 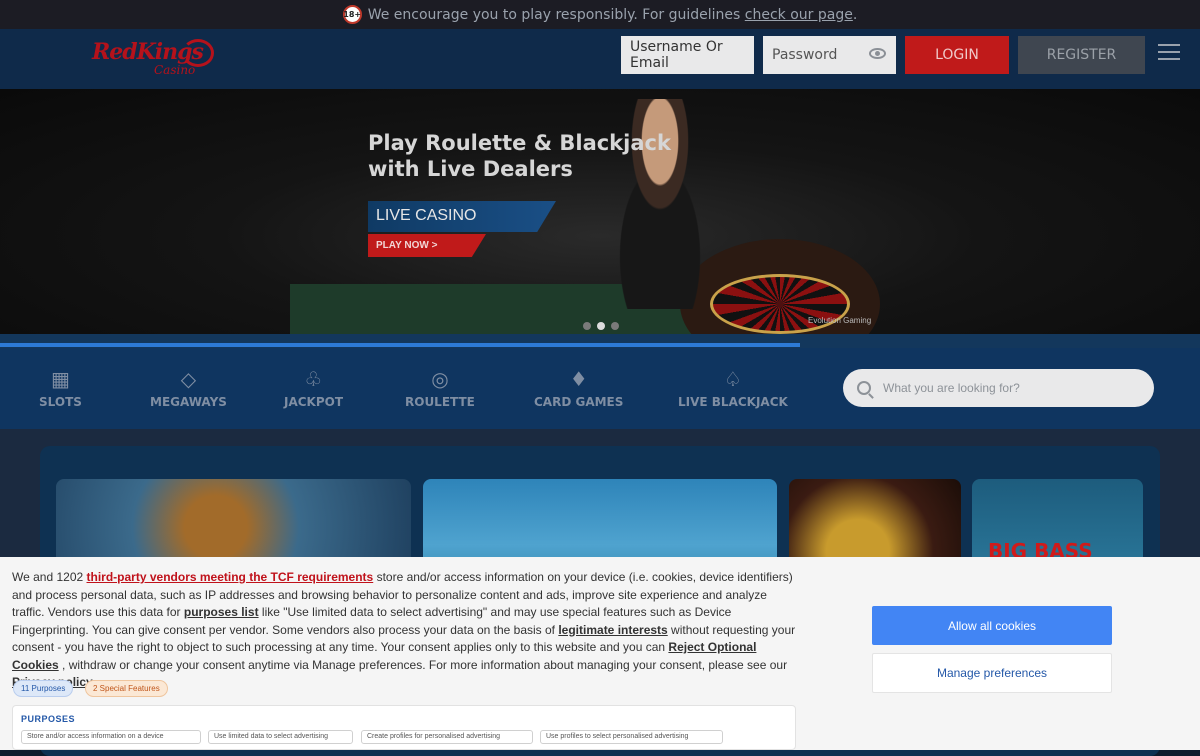 What do you see at coordinates (864, 388) in the screenshot?
I see `search-icon` at bounding box center [864, 388].